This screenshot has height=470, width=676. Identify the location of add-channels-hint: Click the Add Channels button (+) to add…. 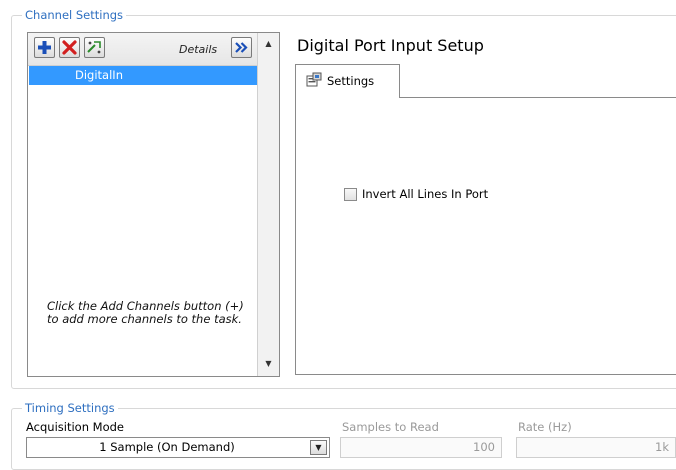
(145, 312).